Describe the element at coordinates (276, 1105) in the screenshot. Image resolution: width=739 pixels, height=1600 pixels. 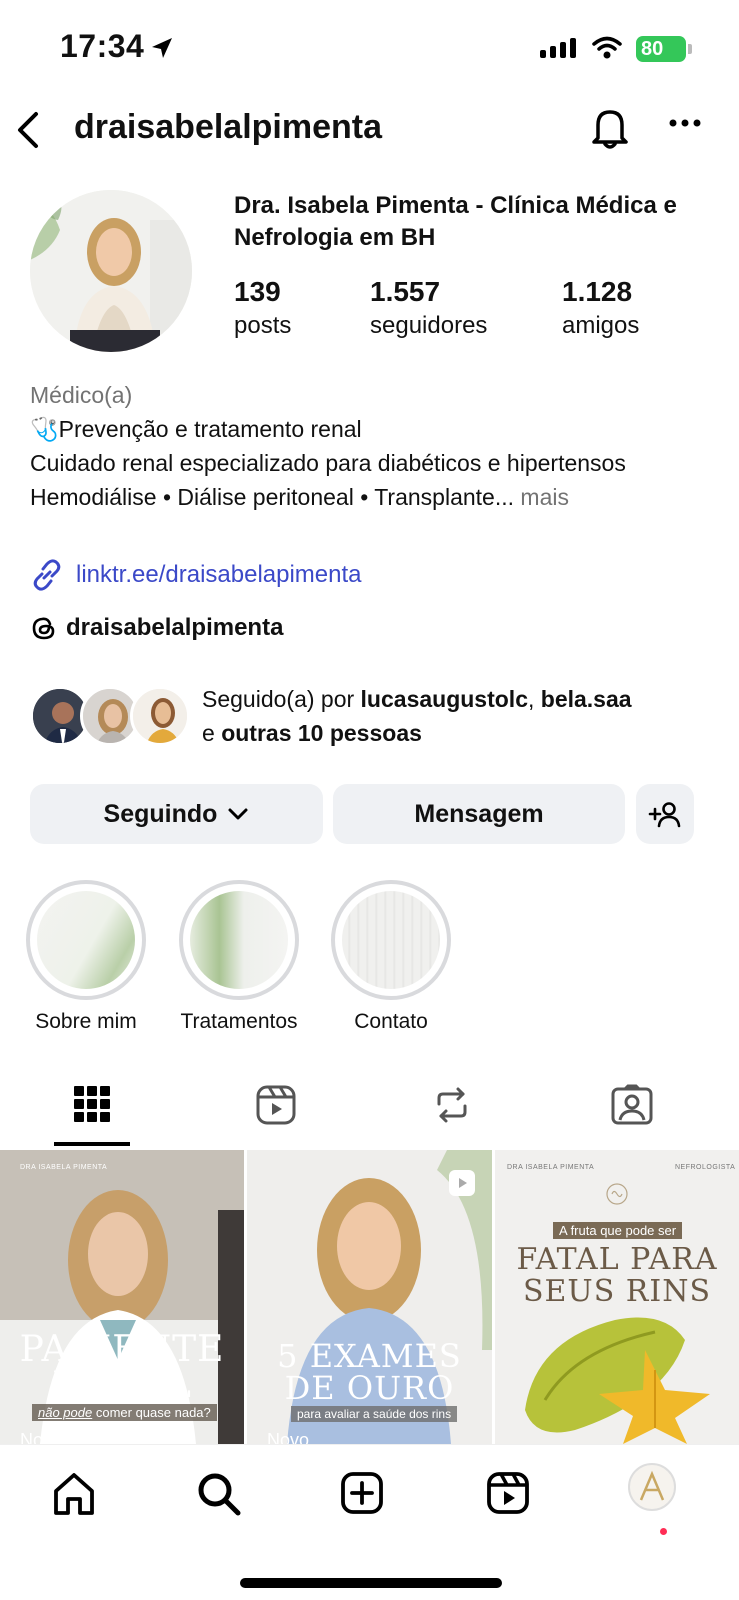
I see `reels-icon` at that location.